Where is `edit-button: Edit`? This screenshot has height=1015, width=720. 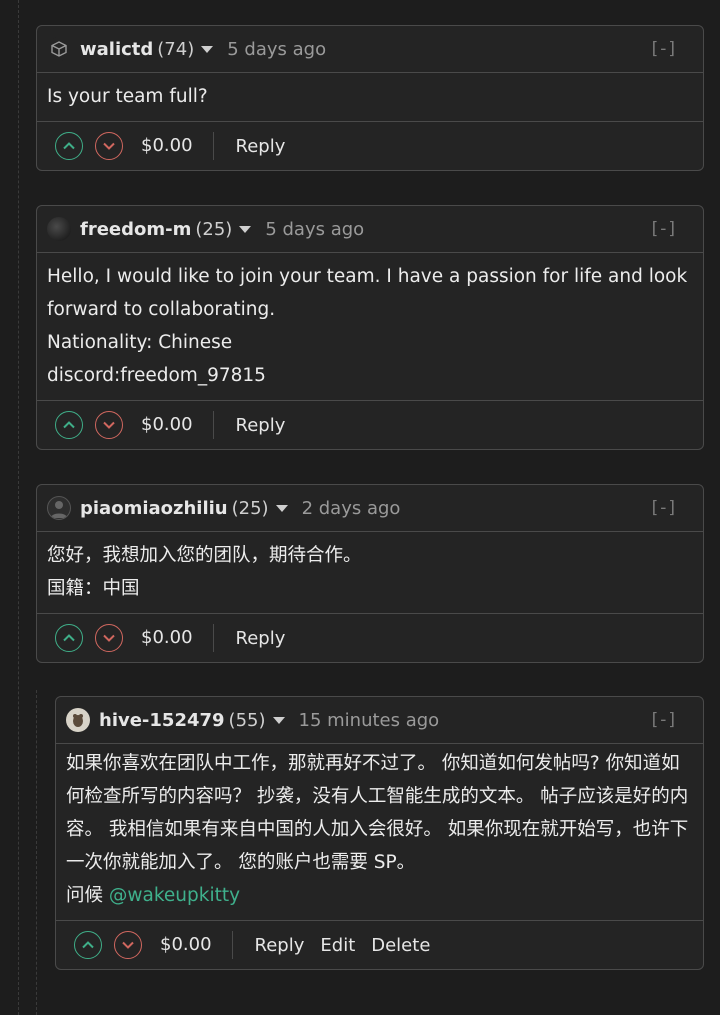 edit-button: Edit is located at coordinates (337, 945).